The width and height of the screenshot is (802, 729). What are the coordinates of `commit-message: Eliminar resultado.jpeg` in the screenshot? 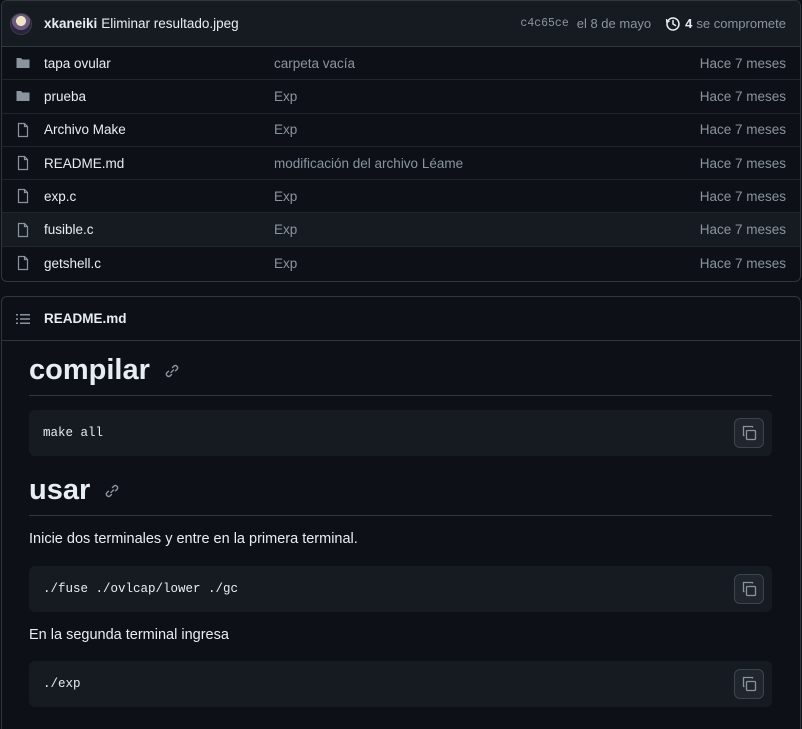 It's located at (169, 23).